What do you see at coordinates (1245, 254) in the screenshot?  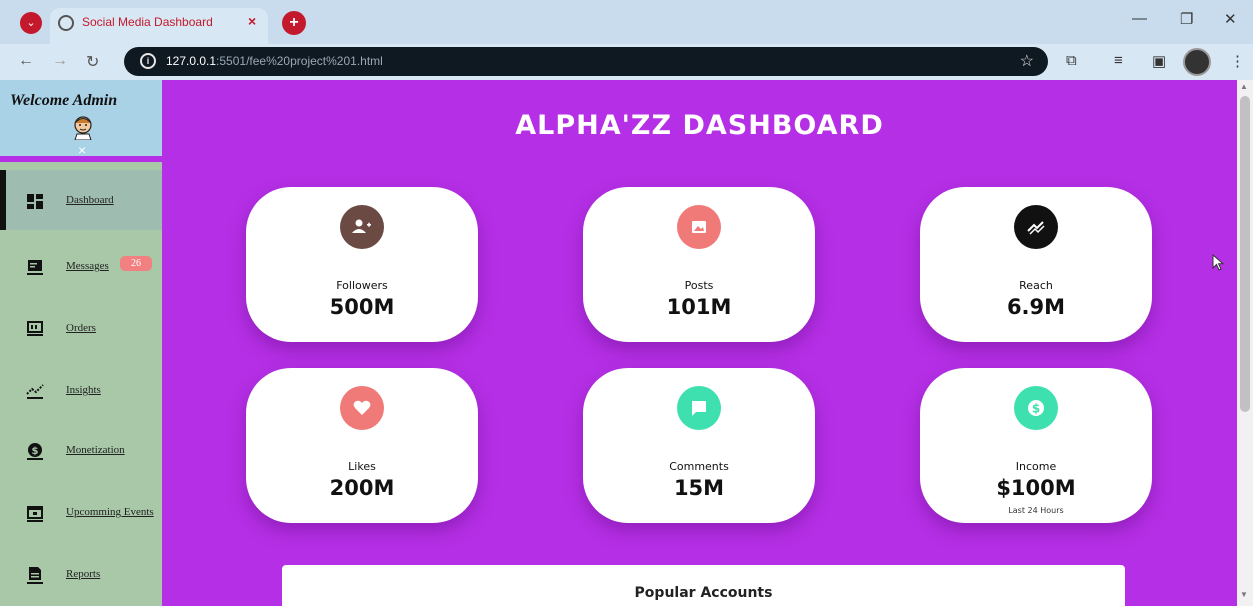 I see `scroll-thumb` at bounding box center [1245, 254].